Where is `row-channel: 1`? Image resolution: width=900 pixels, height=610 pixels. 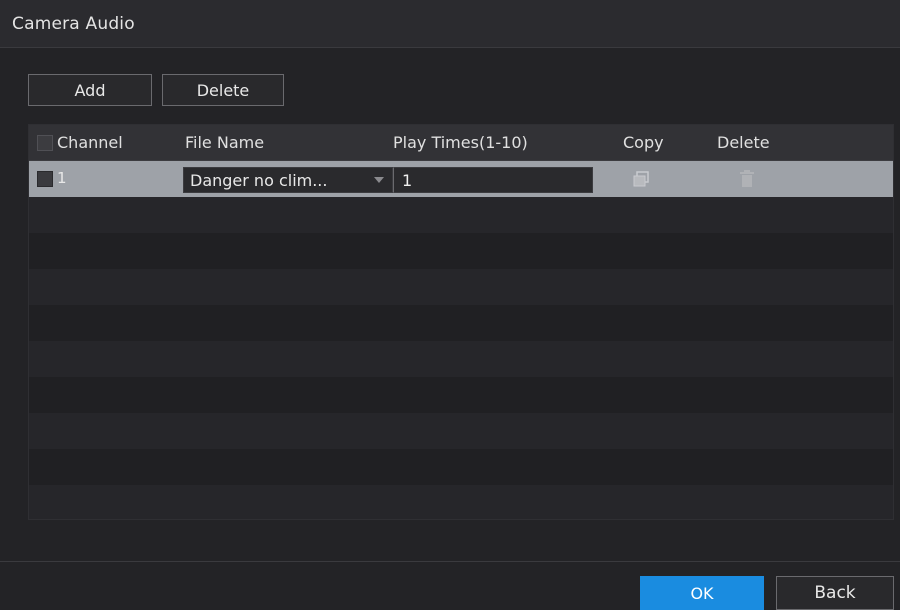
row-channel: 1 is located at coordinates (62, 178).